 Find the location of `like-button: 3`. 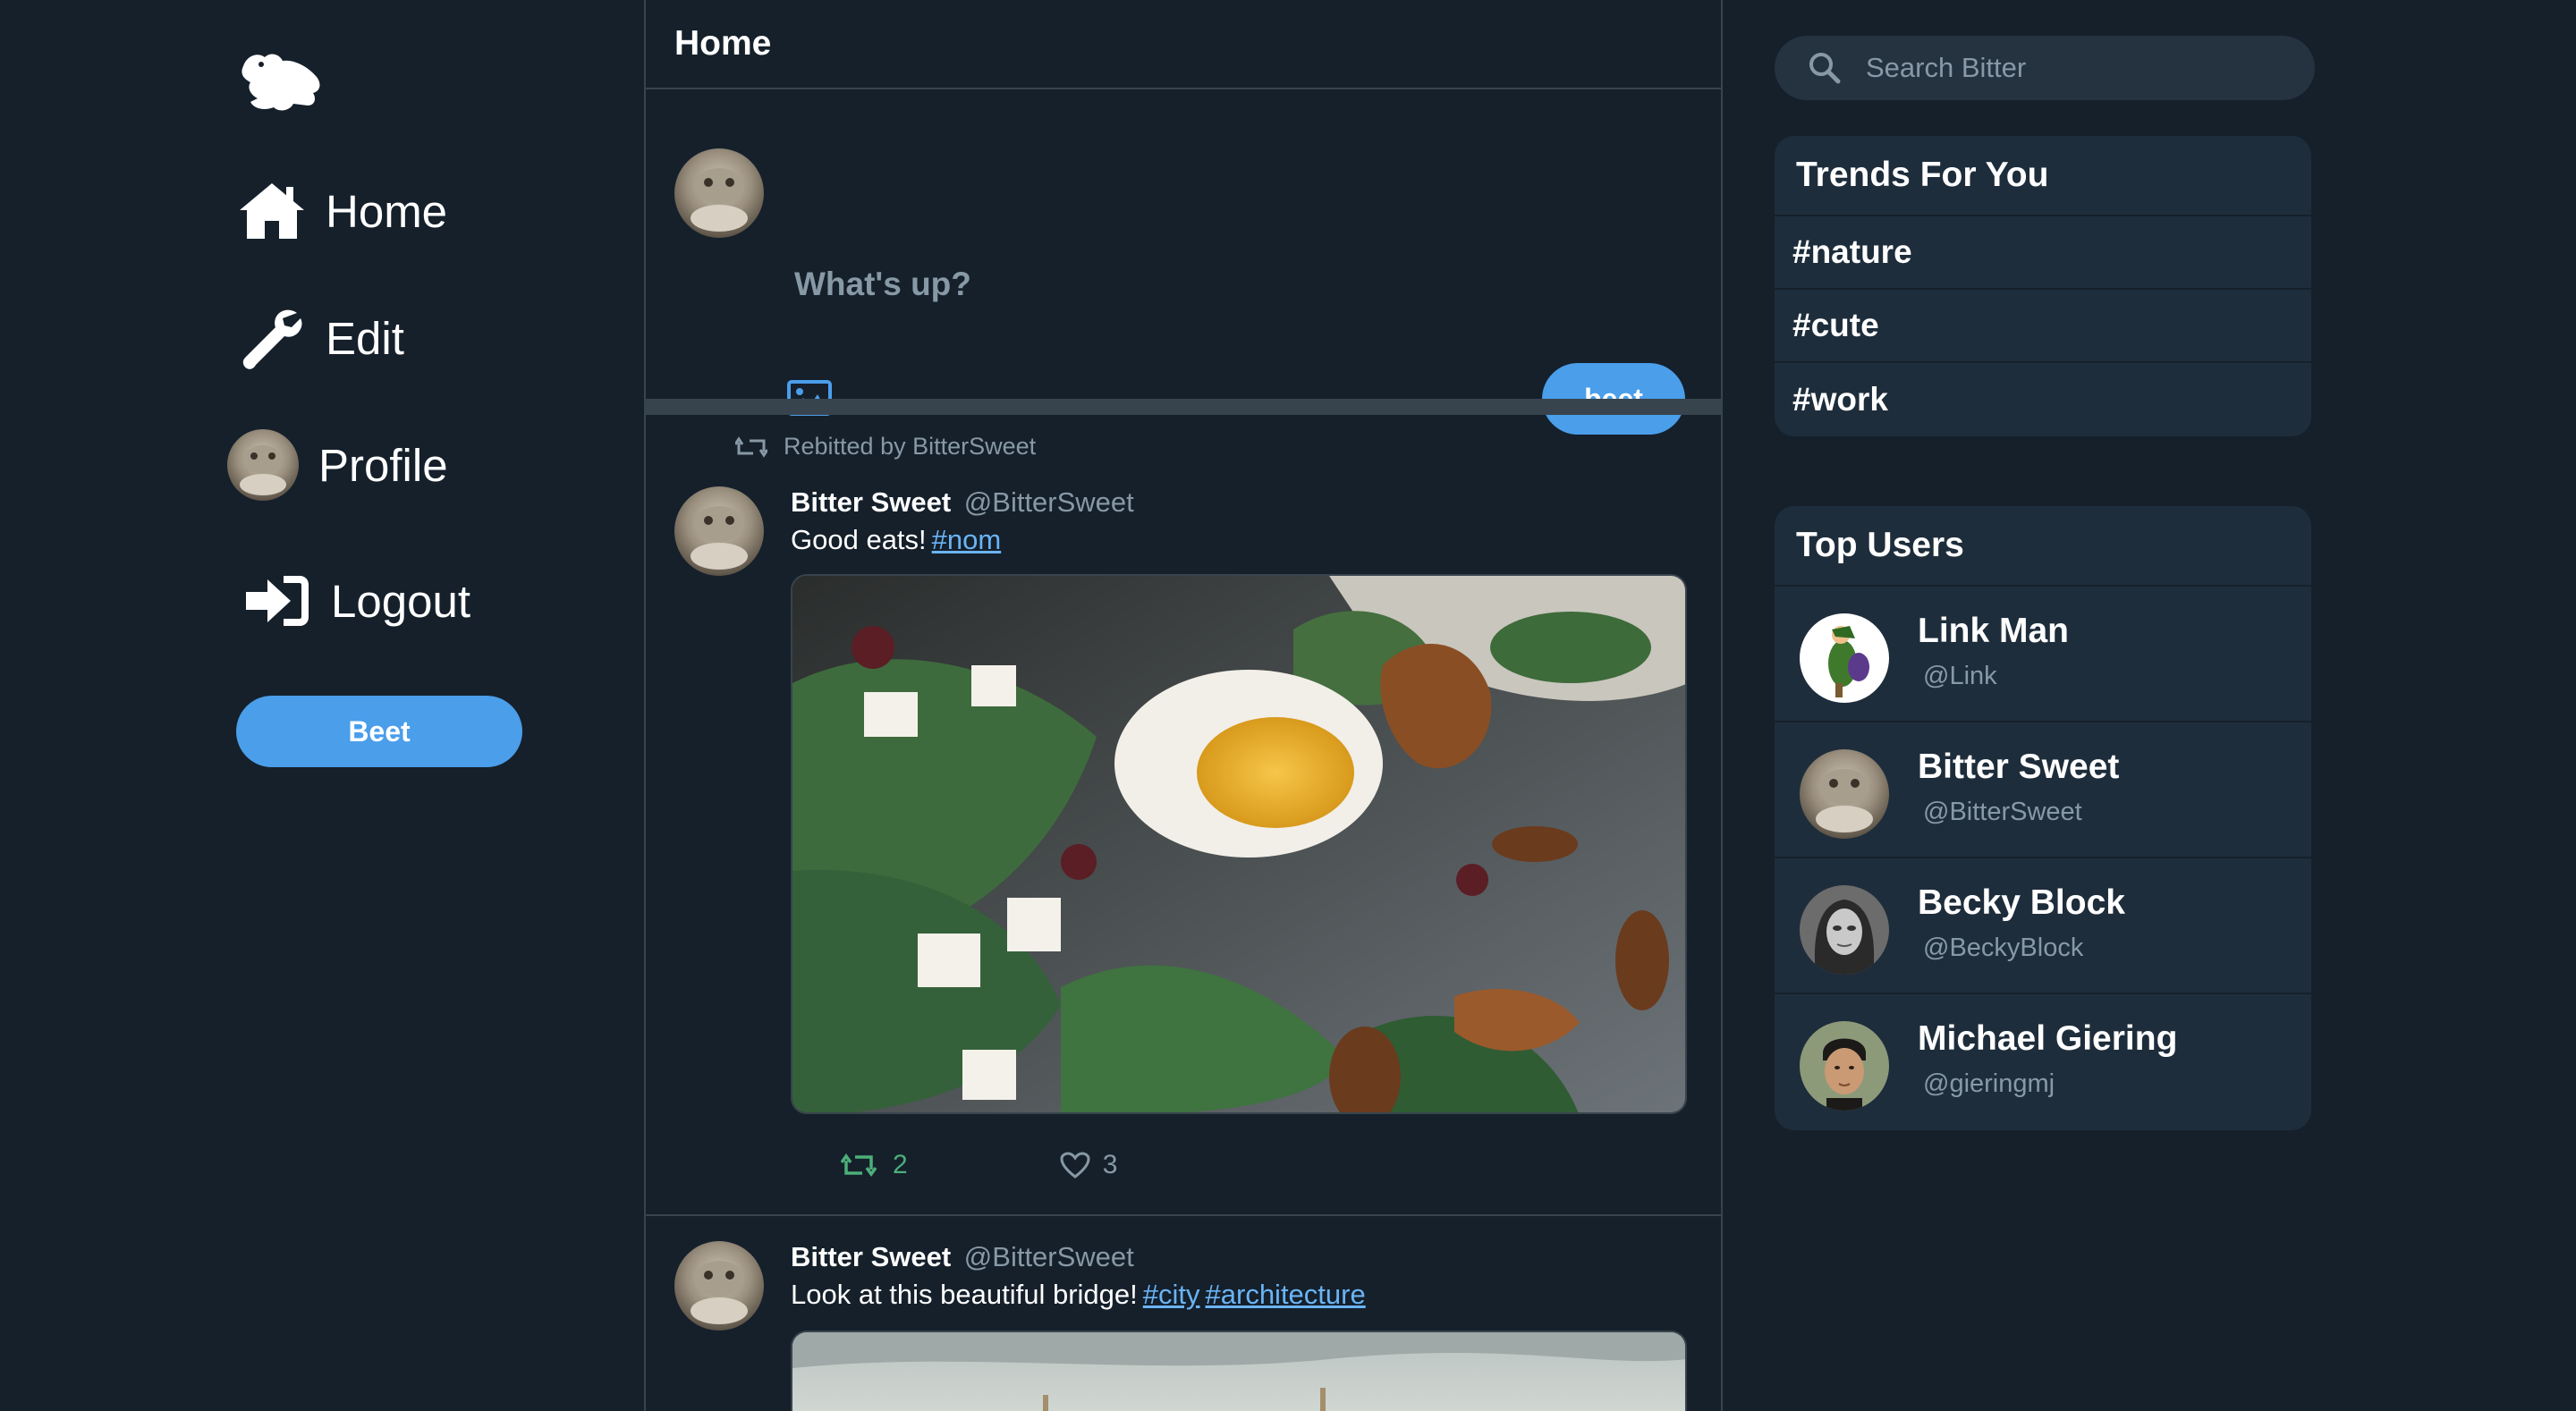

like-button: 3 is located at coordinates (1089, 1165).